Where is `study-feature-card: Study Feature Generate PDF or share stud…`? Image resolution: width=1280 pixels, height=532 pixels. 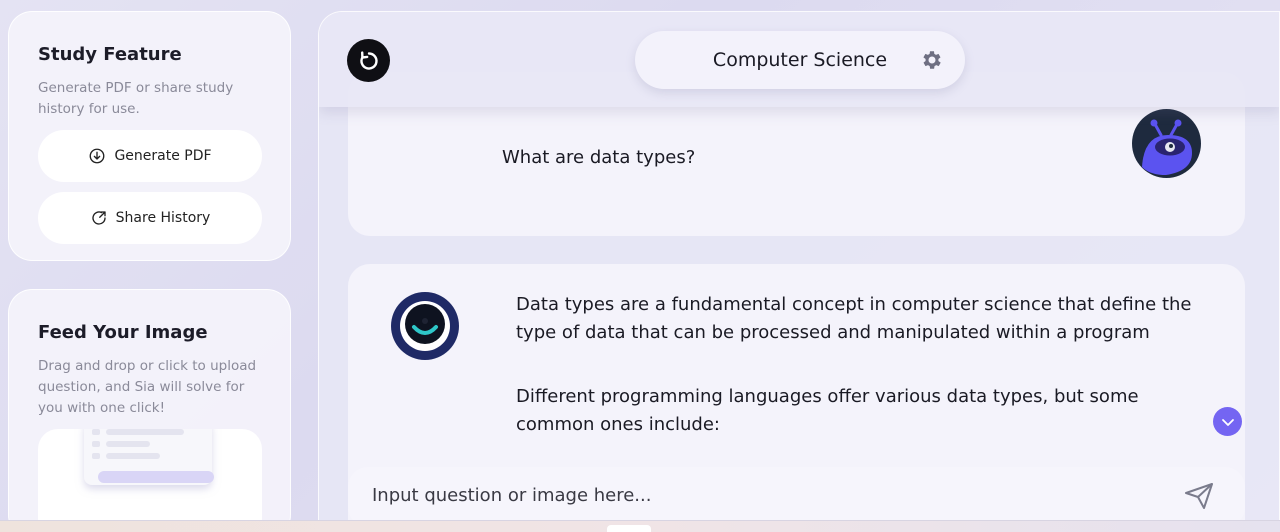
study-feature-card: Study Feature Generate PDF or share stud… is located at coordinates (149, 136).